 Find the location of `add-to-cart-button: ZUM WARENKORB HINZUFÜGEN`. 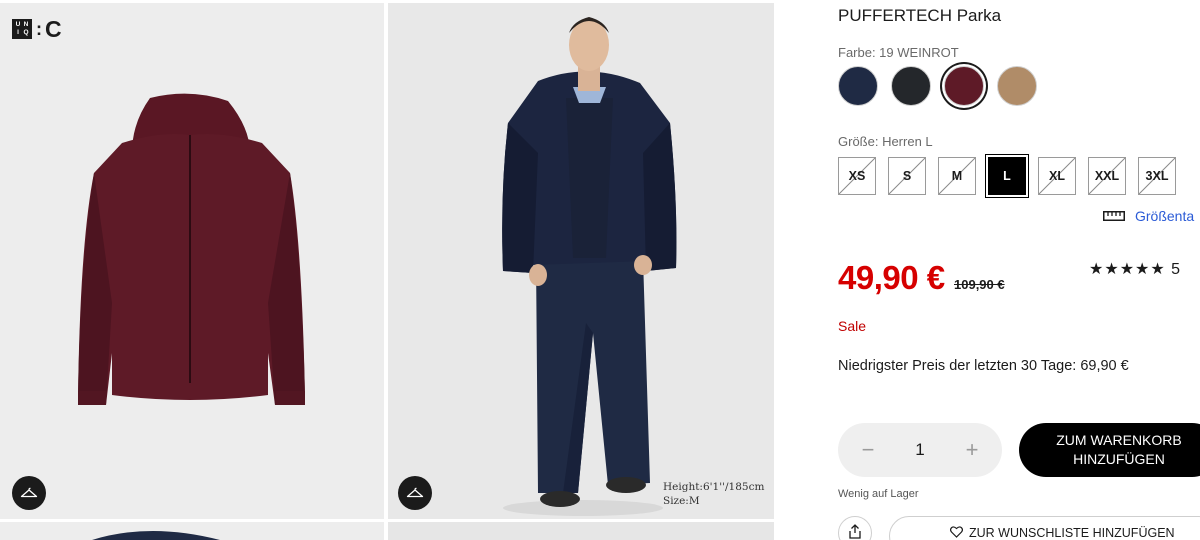

add-to-cart-button: ZUM WARENKORB HINZUFÜGEN is located at coordinates (1109, 450).